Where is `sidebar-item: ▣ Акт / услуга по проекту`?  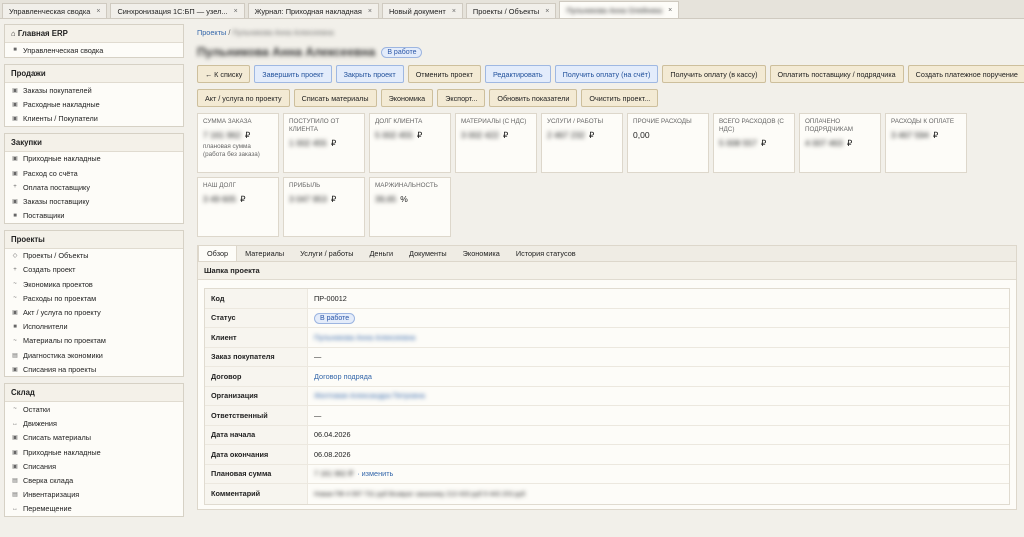
sidebar-item: ▣ Акт / услуга по проекту is located at coordinates (94, 312).